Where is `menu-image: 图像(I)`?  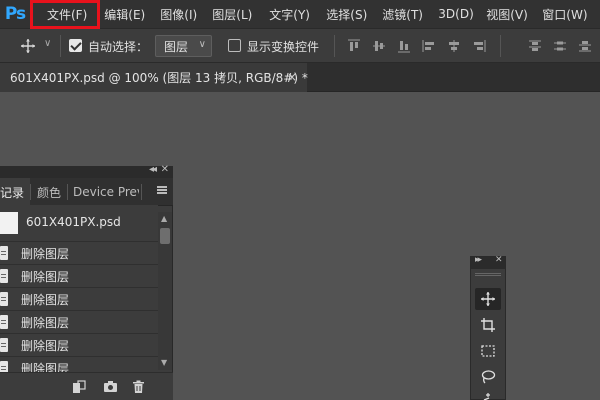 menu-image: 图像(I) is located at coordinates (183, 14).